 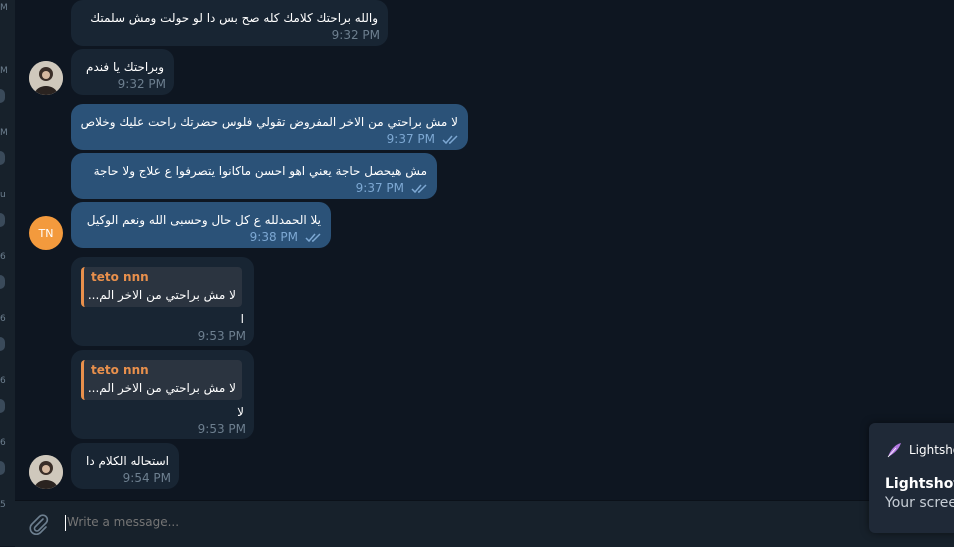 I want to click on message-bubble: وبراحتك يا فندم 9:32 PM, so click(x=122, y=72).